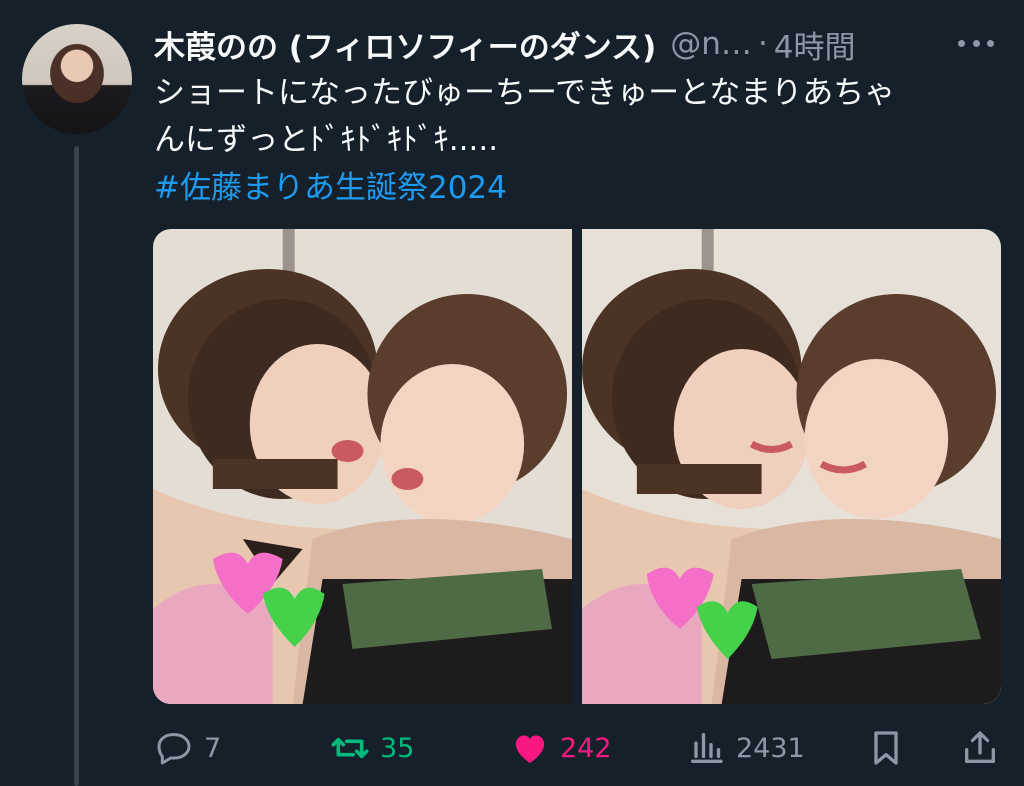 Image resolution: width=1024 pixels, height=786 pixels. I want to click on tweet-text-line-1: ショートになったびゅーちーできゅーとなまりあちゃ, so click(525, 93).